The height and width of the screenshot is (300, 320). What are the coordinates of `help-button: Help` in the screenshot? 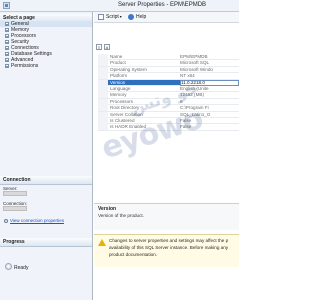 It's located at (137, 17).